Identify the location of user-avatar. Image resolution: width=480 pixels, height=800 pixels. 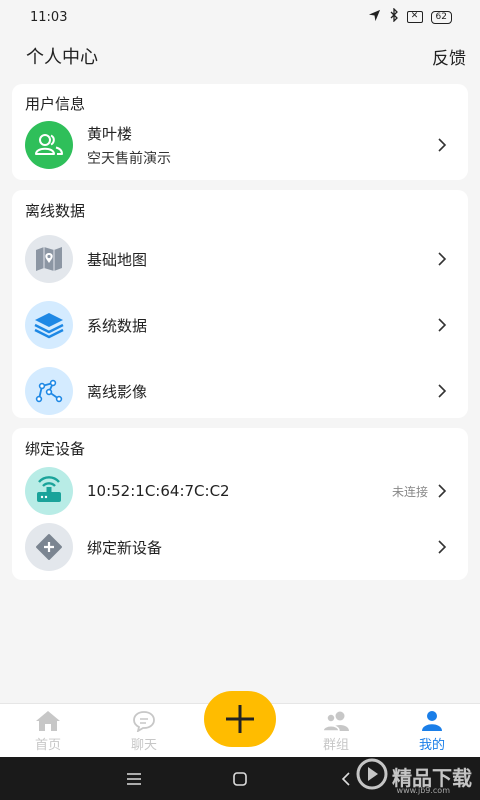
(49, 145).